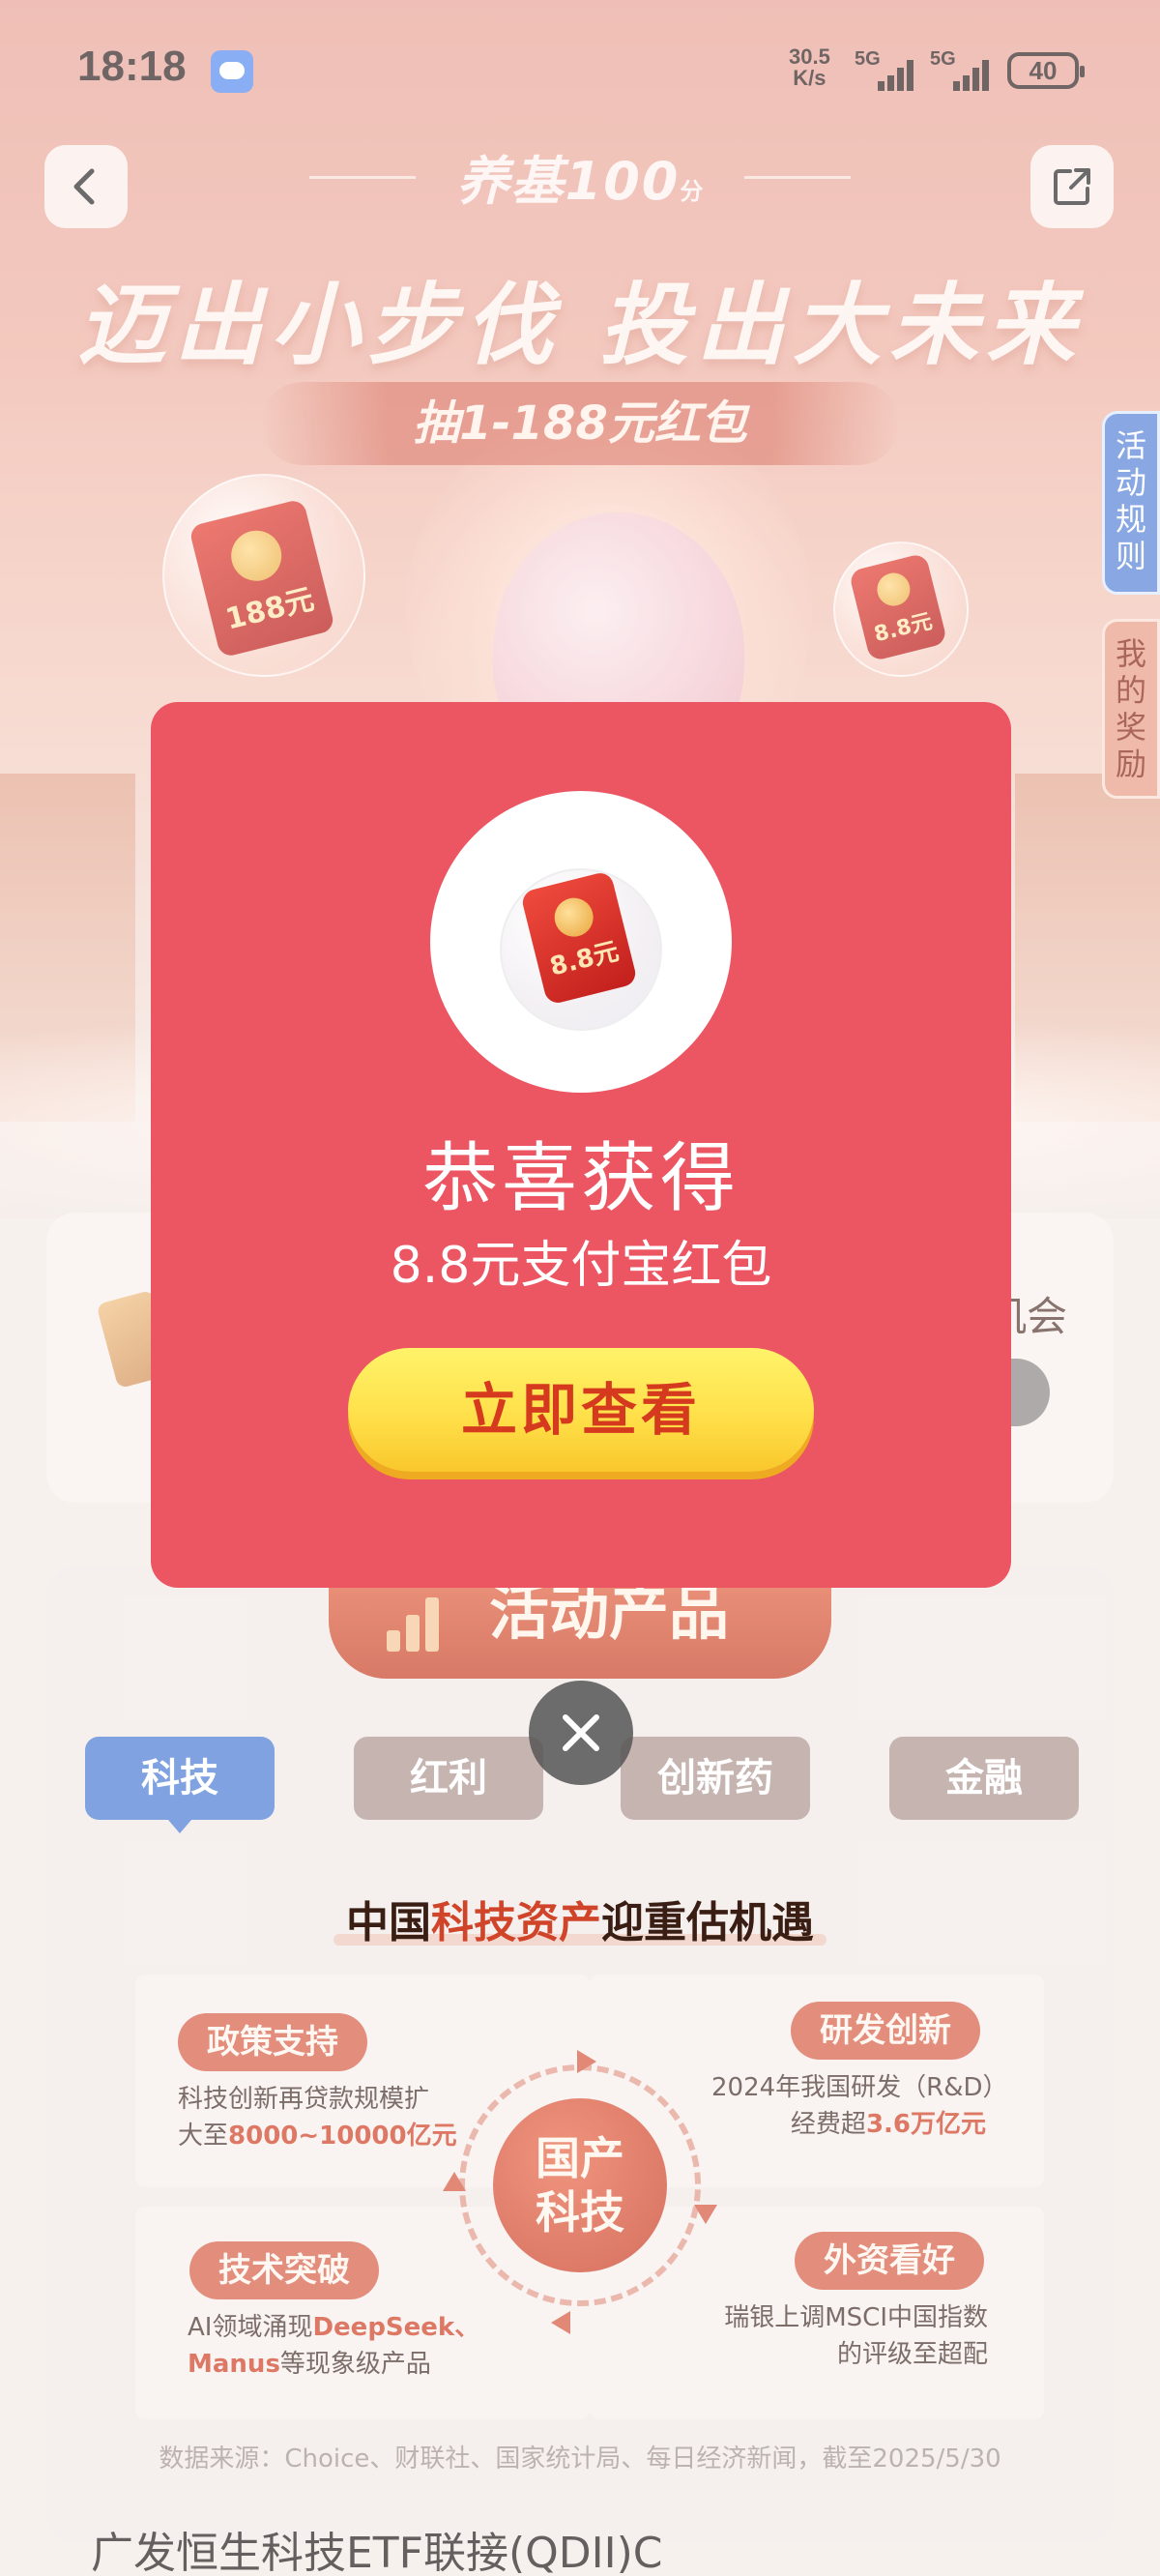 Image resolution: width=1160 pixels, height=2576 pixels. I want to click on prize-icon-circle: 8.8元, so click(581, 942).